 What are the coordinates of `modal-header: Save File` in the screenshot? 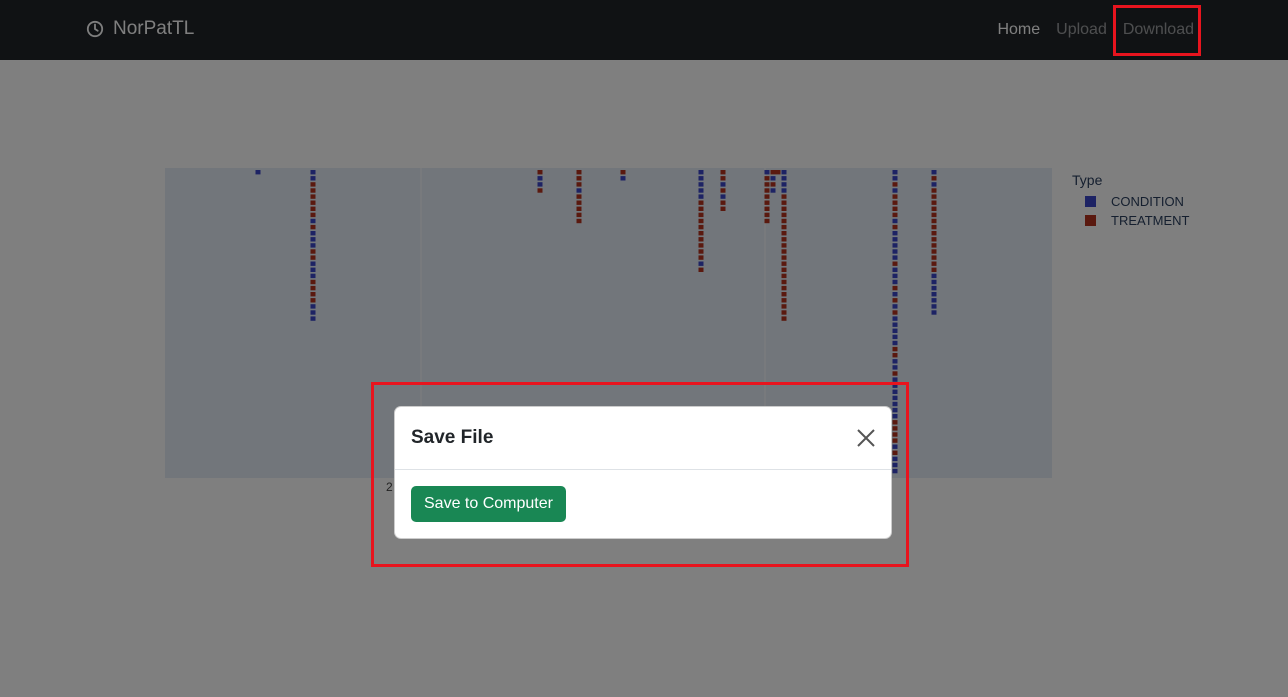 It's located at (643, 438).